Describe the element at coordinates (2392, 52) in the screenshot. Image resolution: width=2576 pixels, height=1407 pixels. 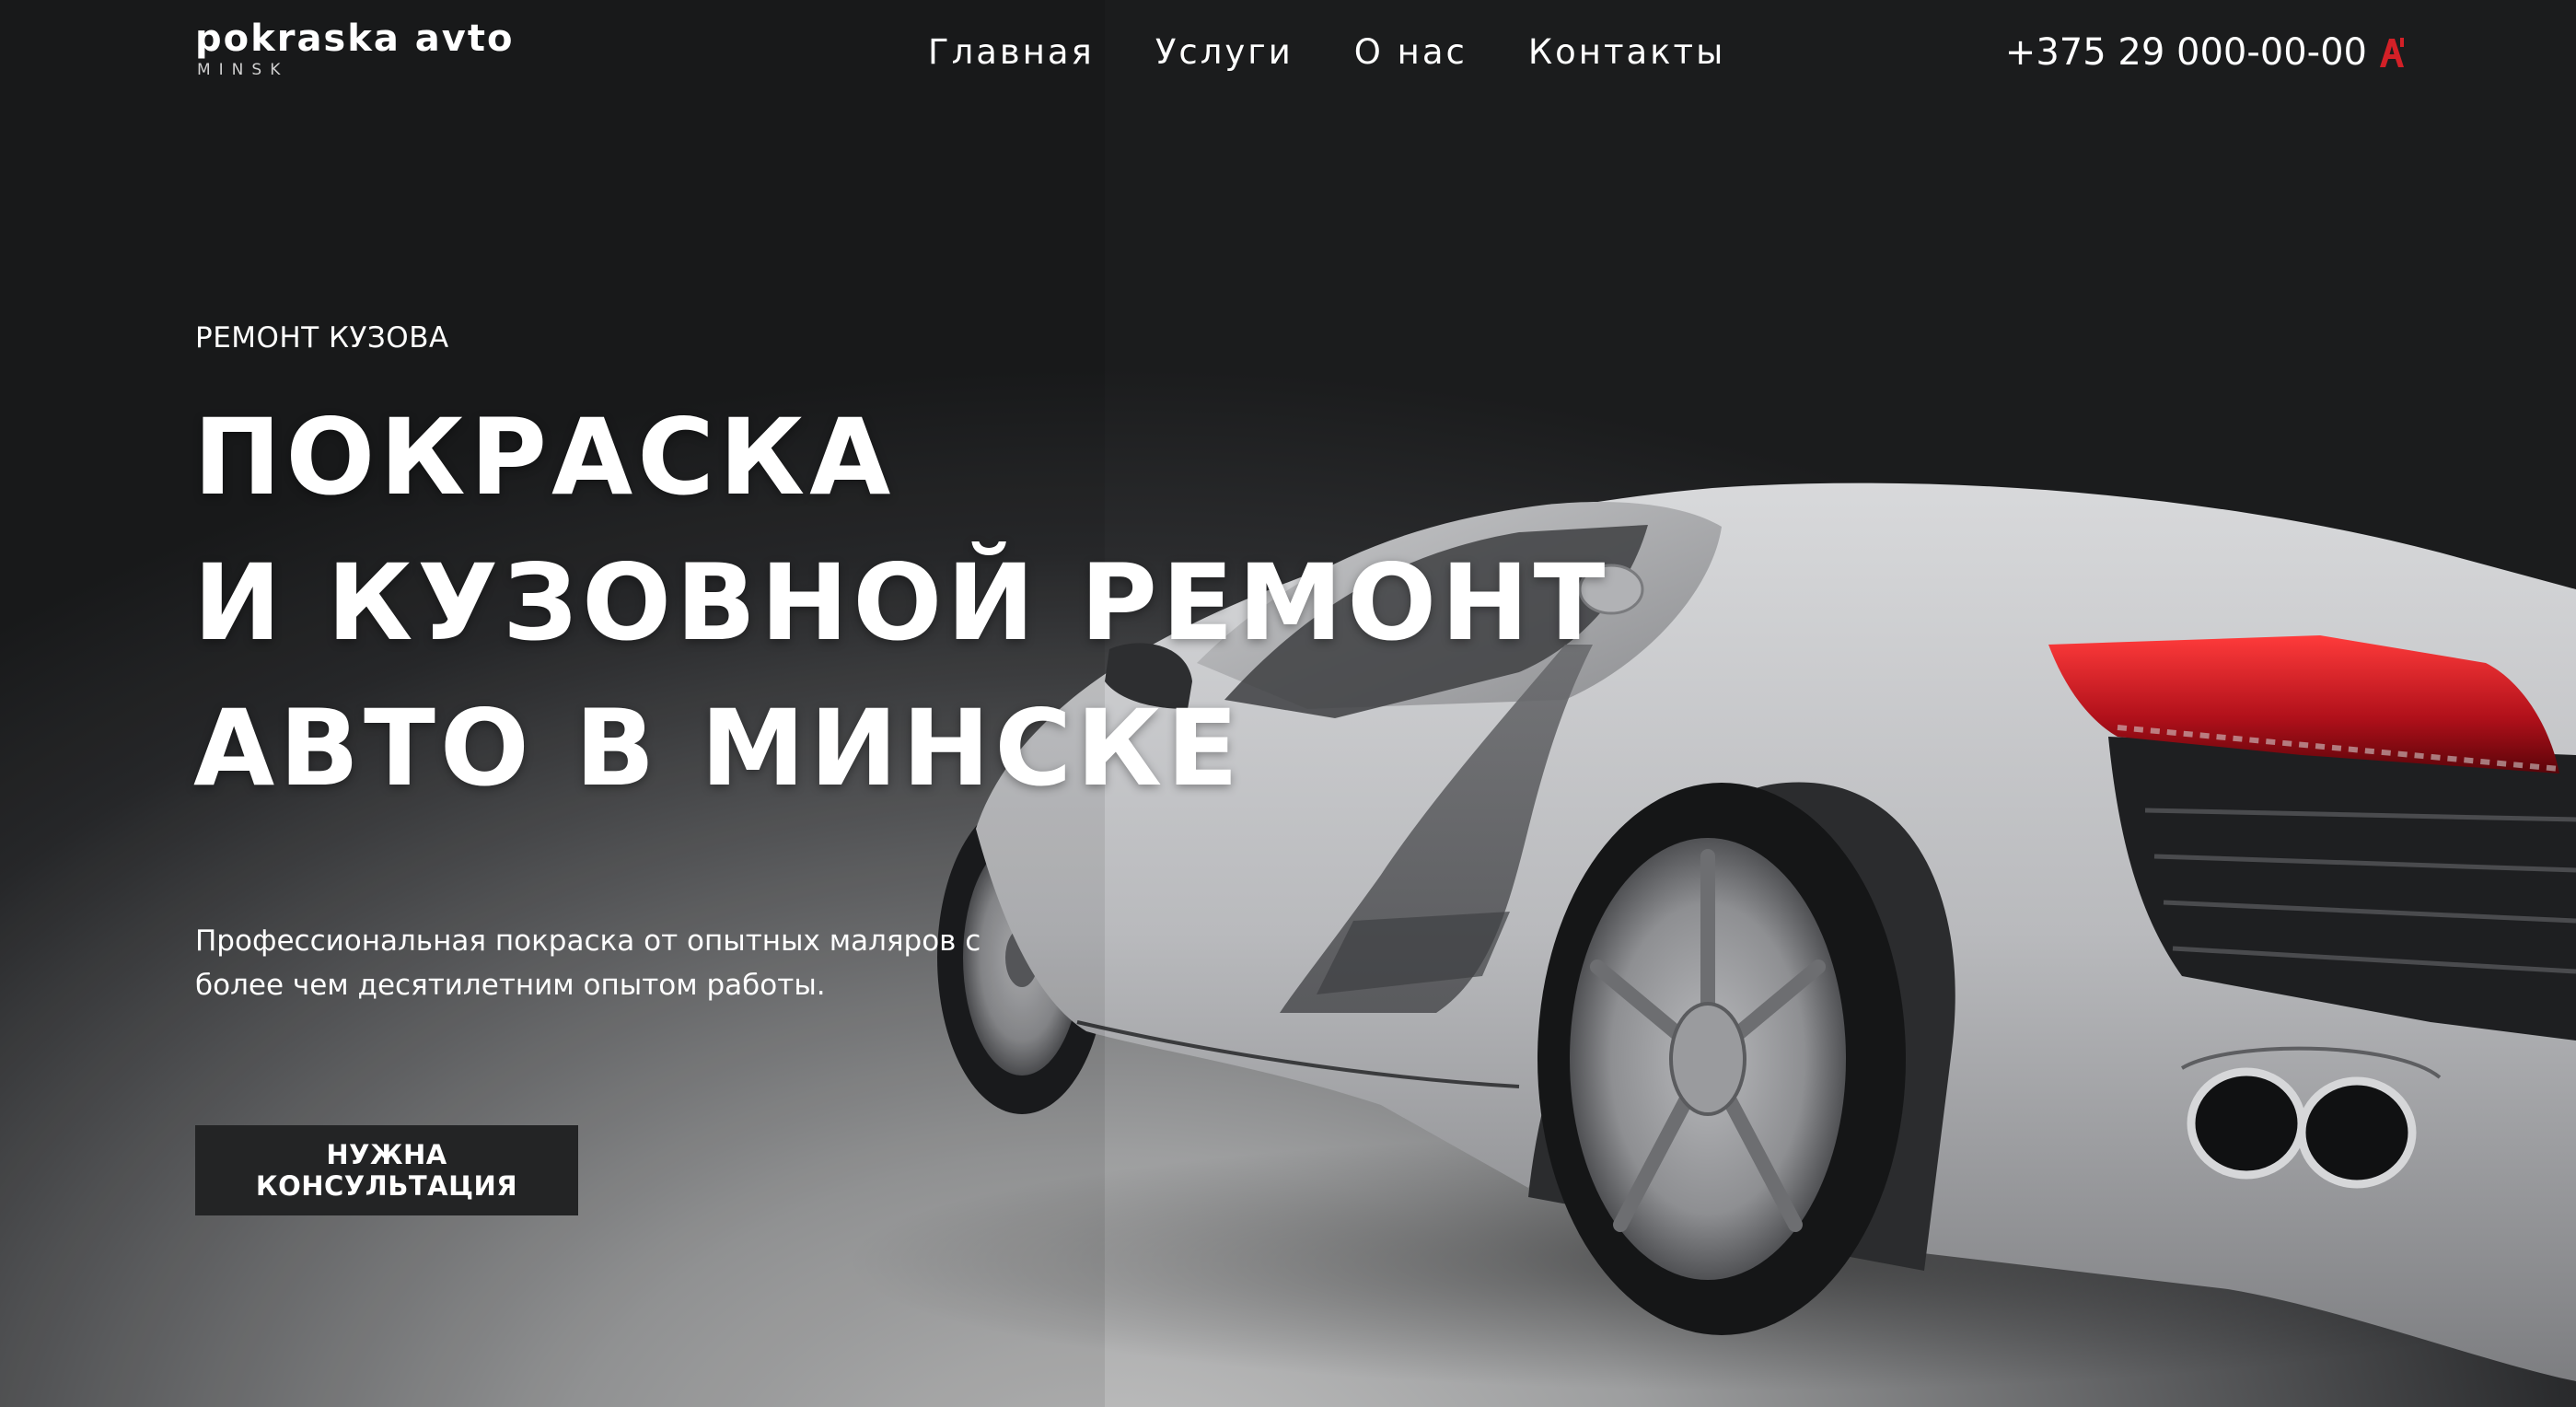
I see `a-letter-icon` at that location.